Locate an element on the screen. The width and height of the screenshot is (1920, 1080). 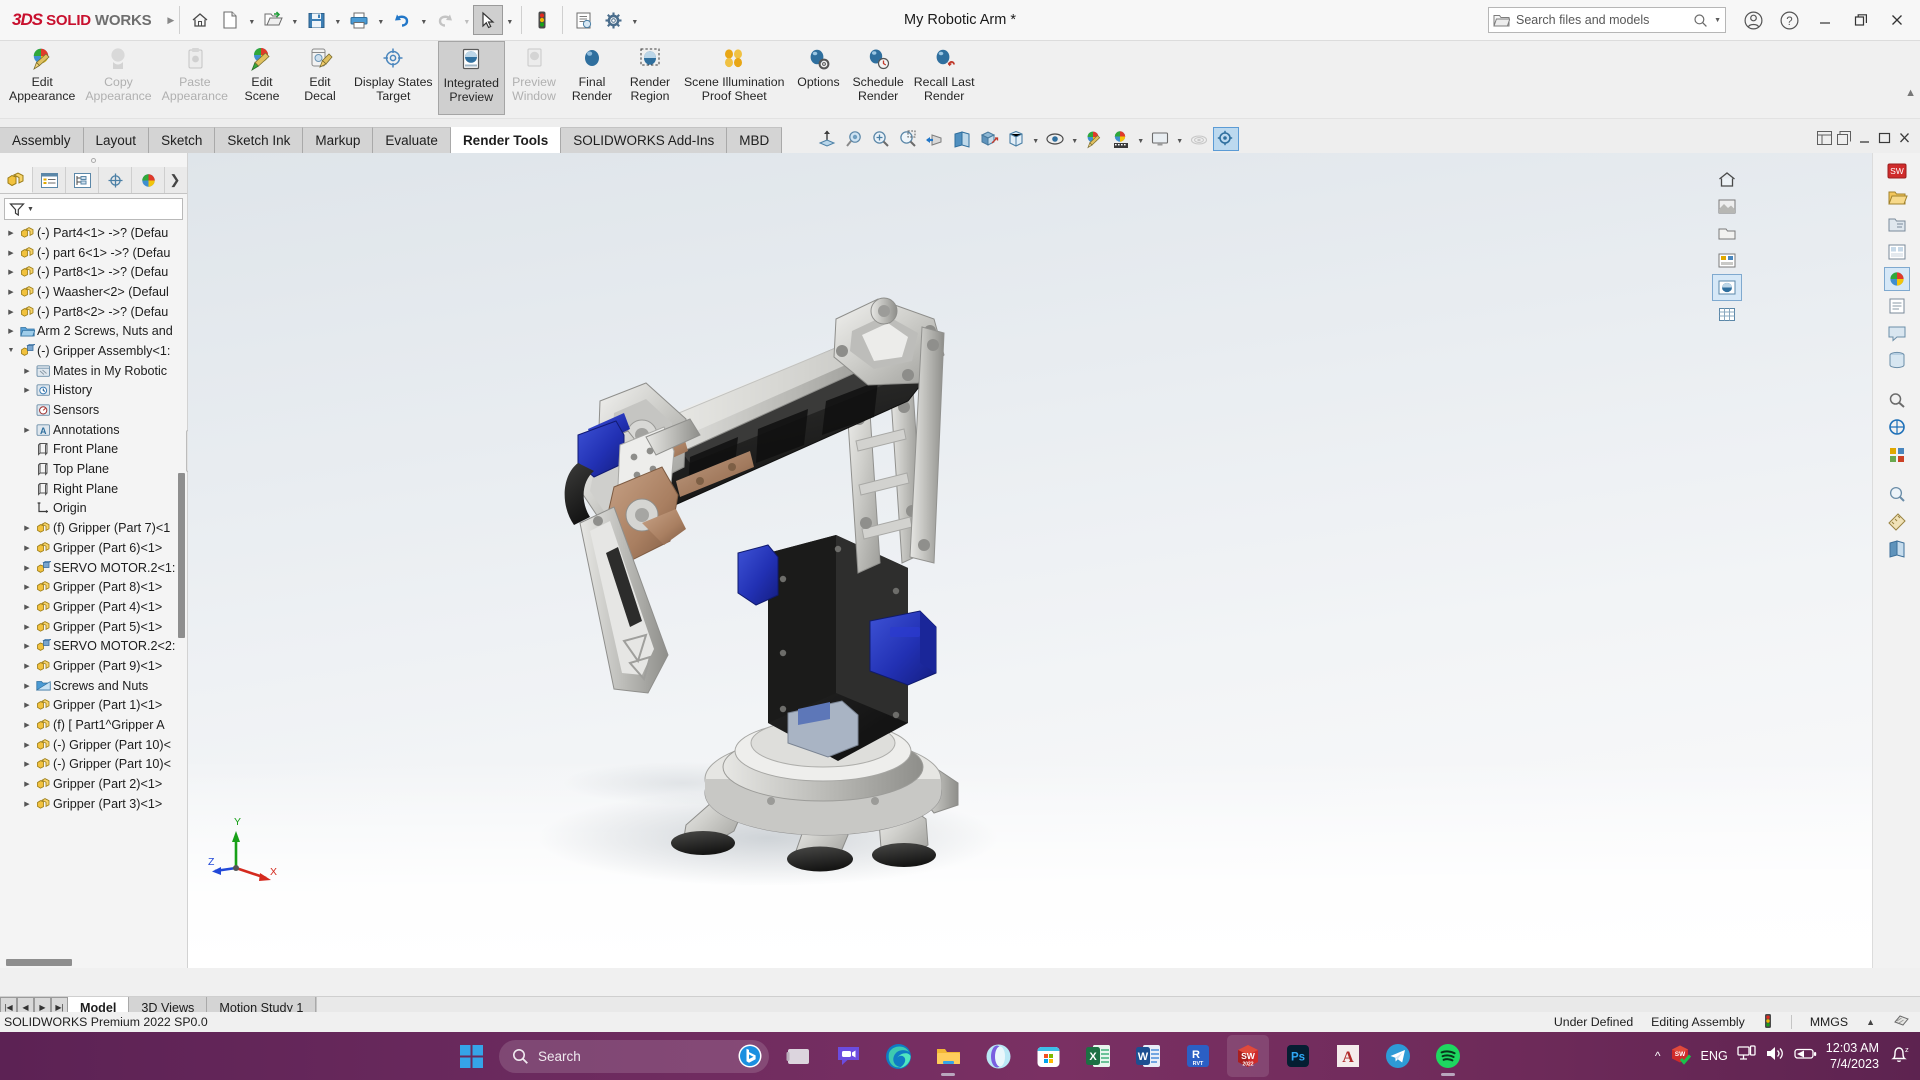
redo-button is located at coordinates (445, 20).